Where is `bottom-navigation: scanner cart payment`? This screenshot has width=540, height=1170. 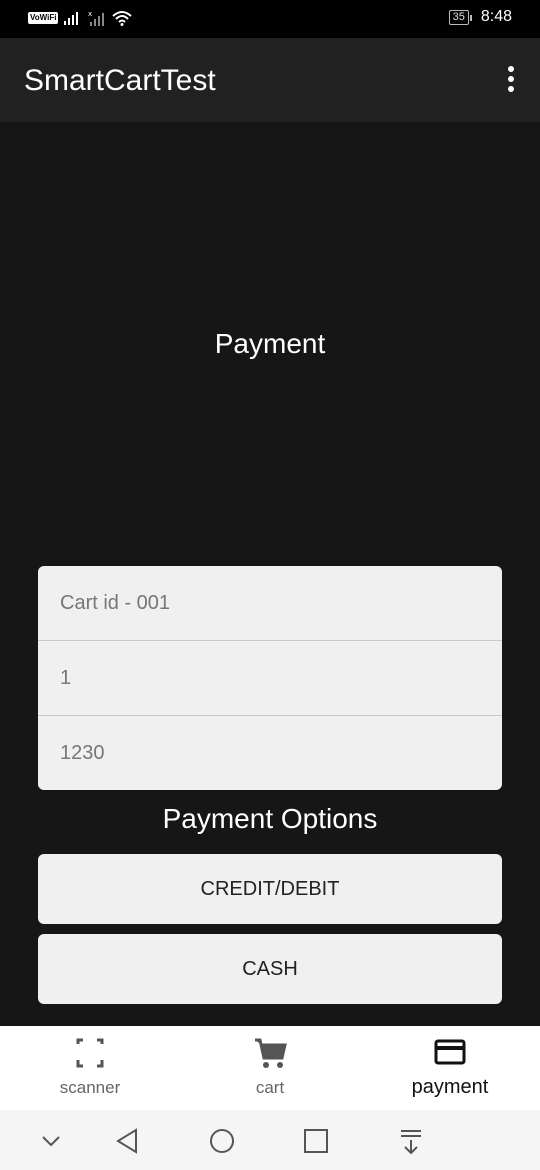
bottom-navigation: scanner cart payment is located at coordinates (270, 1068).